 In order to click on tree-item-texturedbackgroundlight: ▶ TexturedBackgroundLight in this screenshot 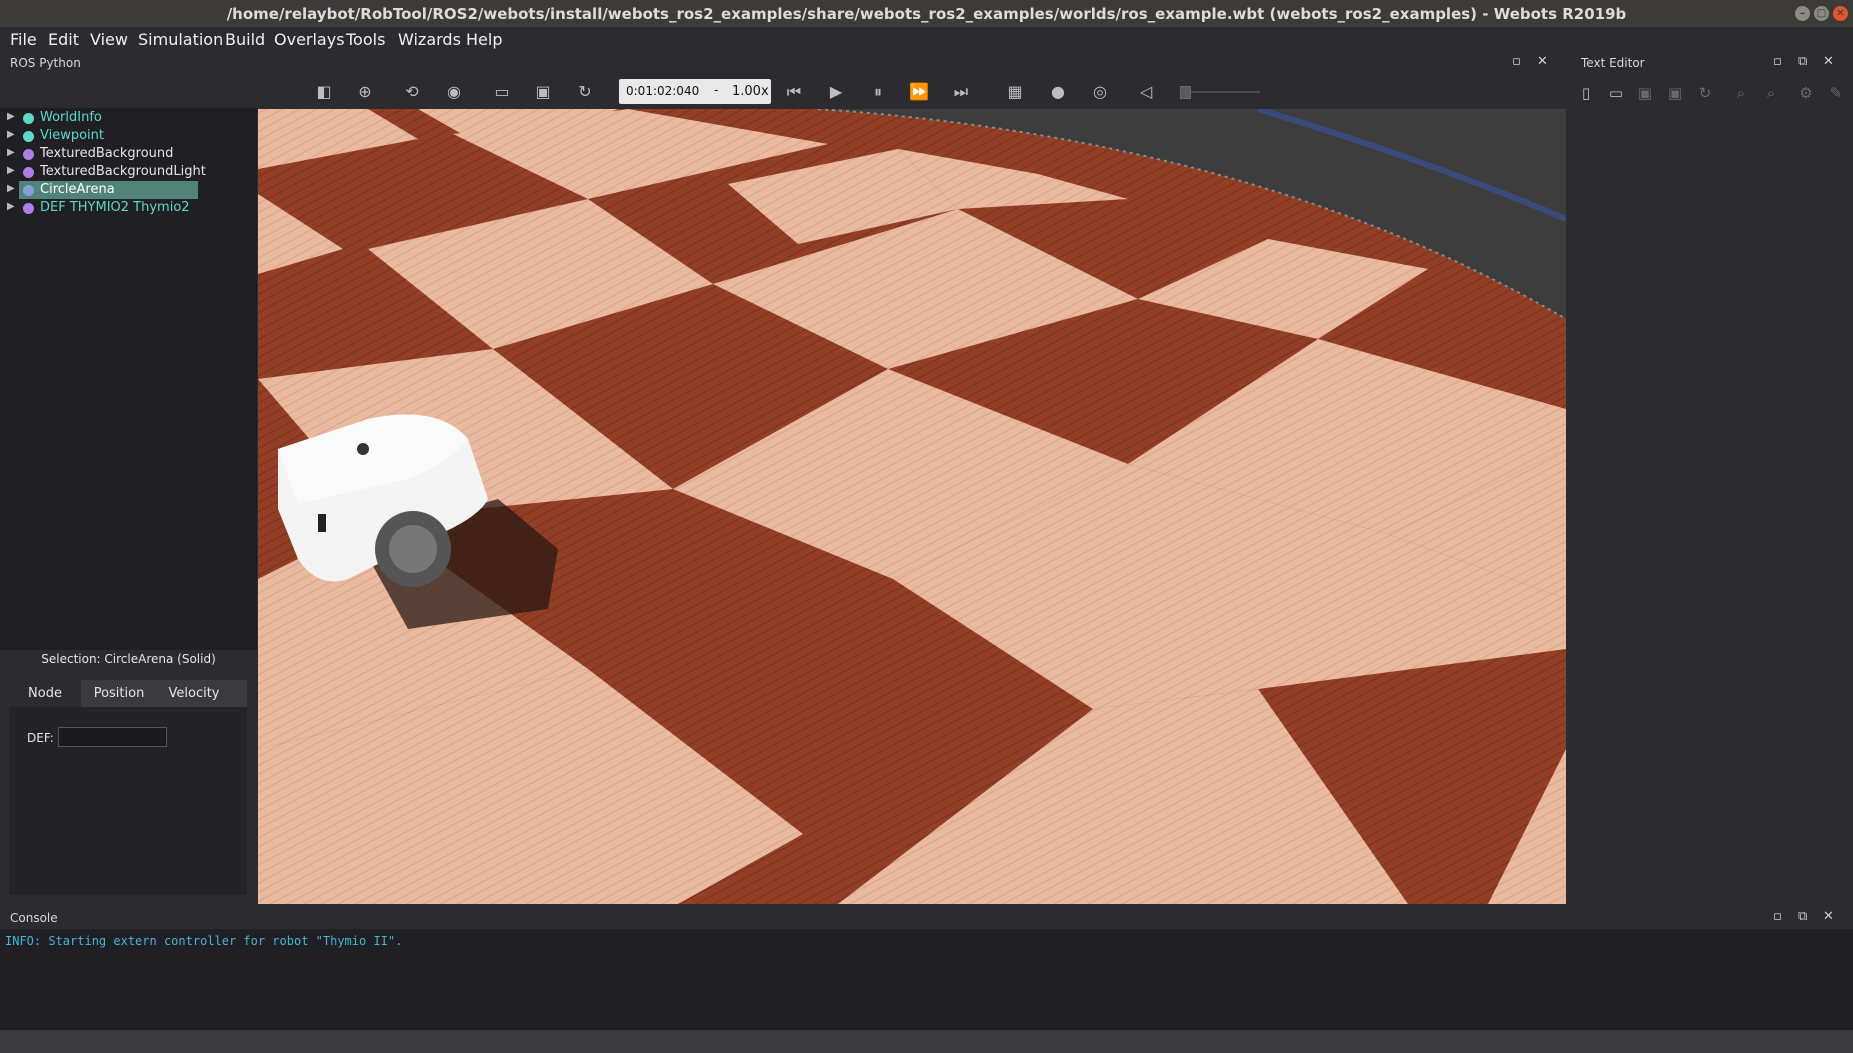, I will do `click(128, 173)`.